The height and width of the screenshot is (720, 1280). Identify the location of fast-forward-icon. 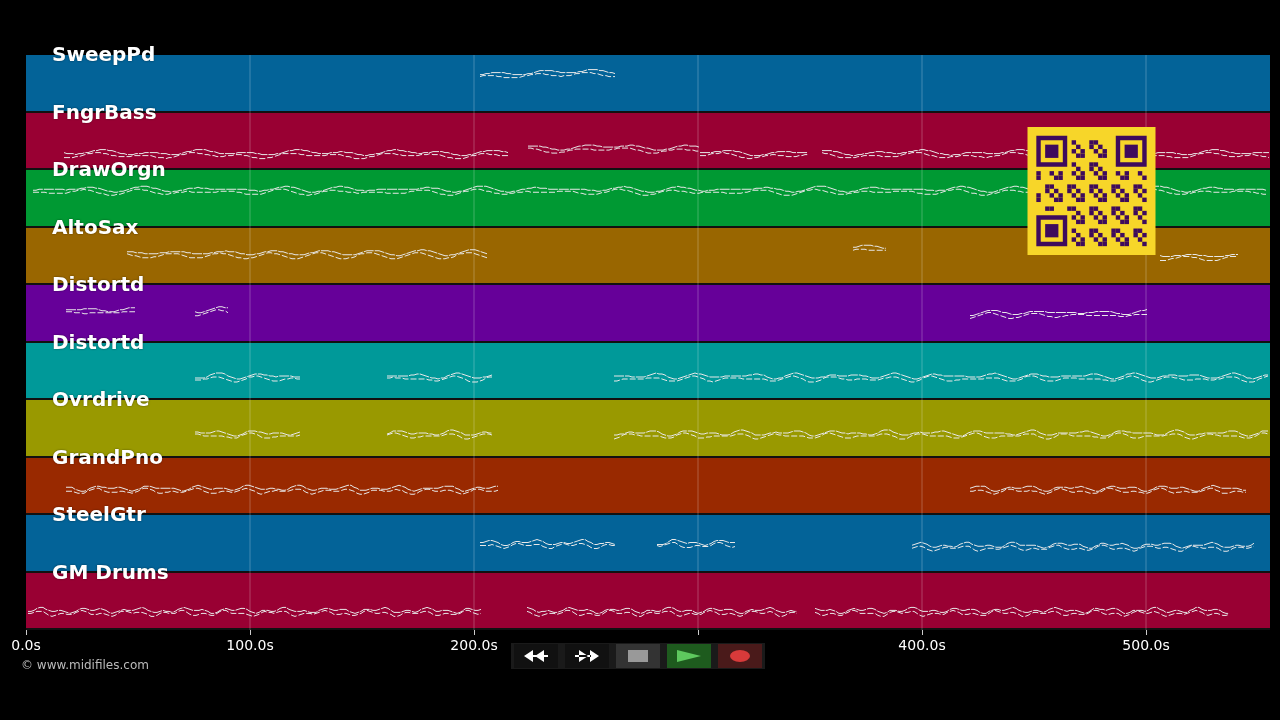
(587, 656).